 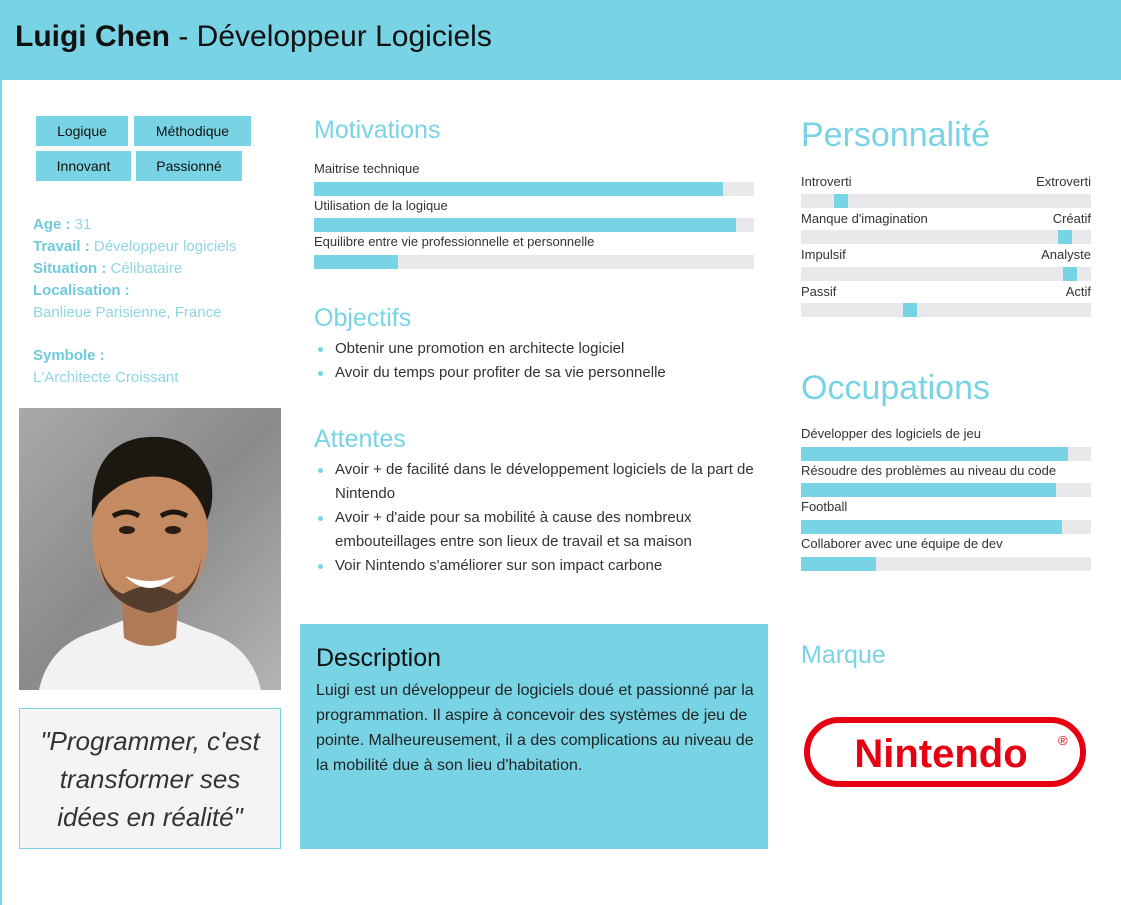 What do you see at coordinates (106, 377) in the screenshot?
I see `info-symbol-value: L'Architecte Croissant` at bounding box center [106, 377].